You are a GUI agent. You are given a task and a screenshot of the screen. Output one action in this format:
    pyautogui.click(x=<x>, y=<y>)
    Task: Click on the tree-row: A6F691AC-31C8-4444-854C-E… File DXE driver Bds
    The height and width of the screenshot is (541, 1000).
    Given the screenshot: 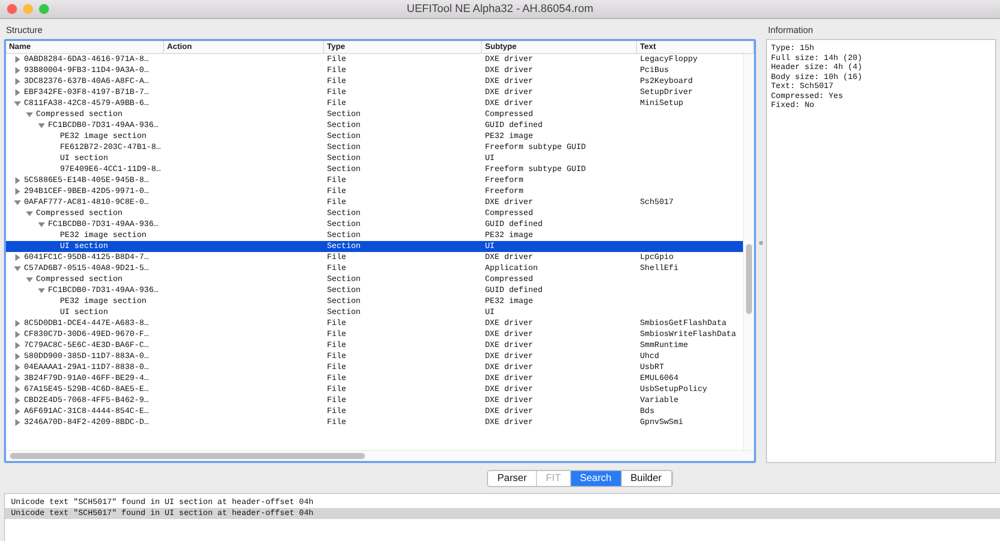 What is the action you would take?
    pyautogui.click(x=374, y=411)
    